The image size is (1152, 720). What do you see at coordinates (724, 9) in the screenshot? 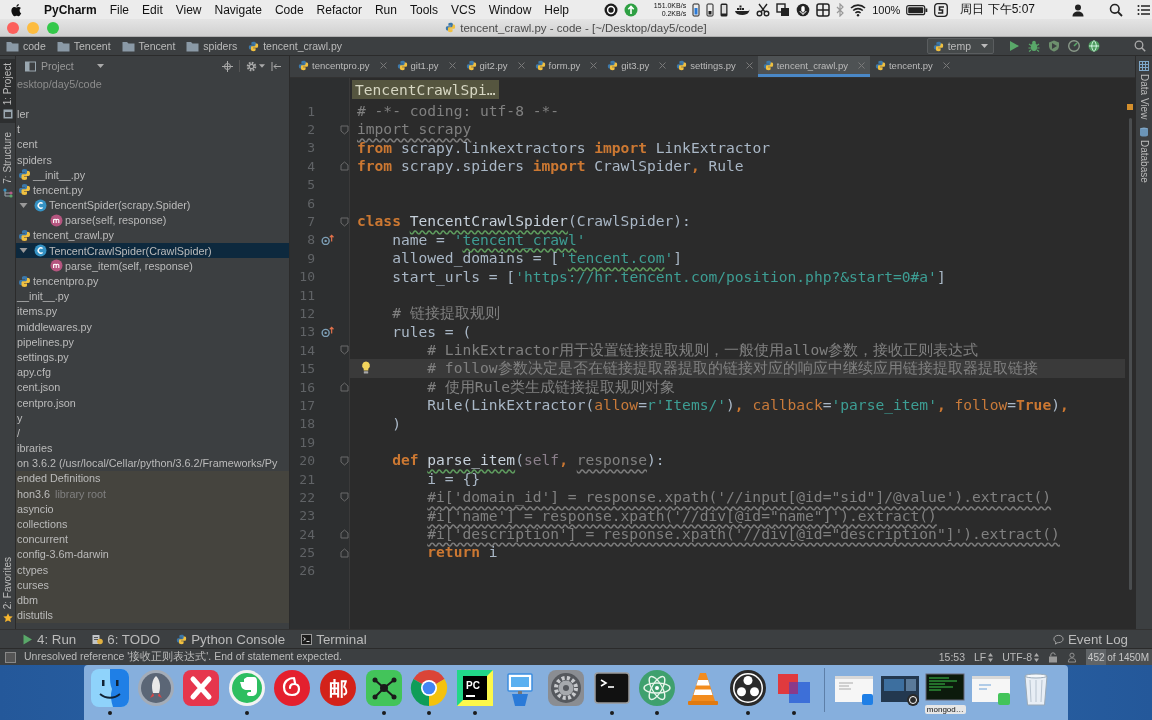
I see `phone-icon` at bounding box center [724, 9].